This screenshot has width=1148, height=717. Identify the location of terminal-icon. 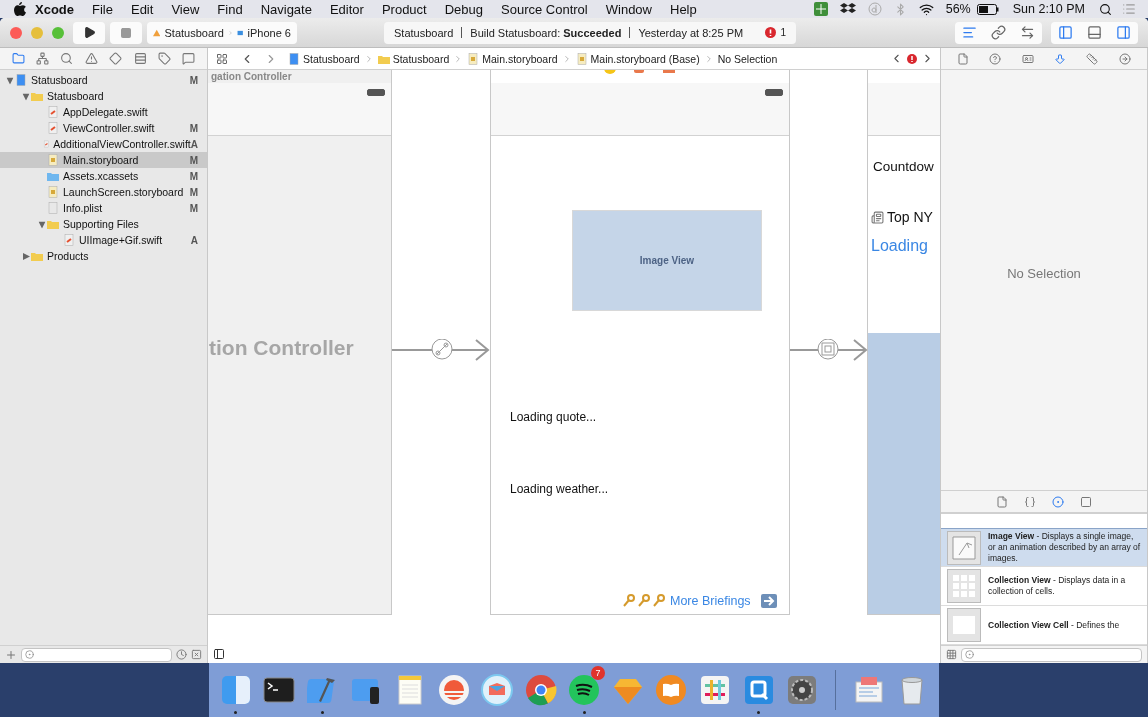
(279, 690).